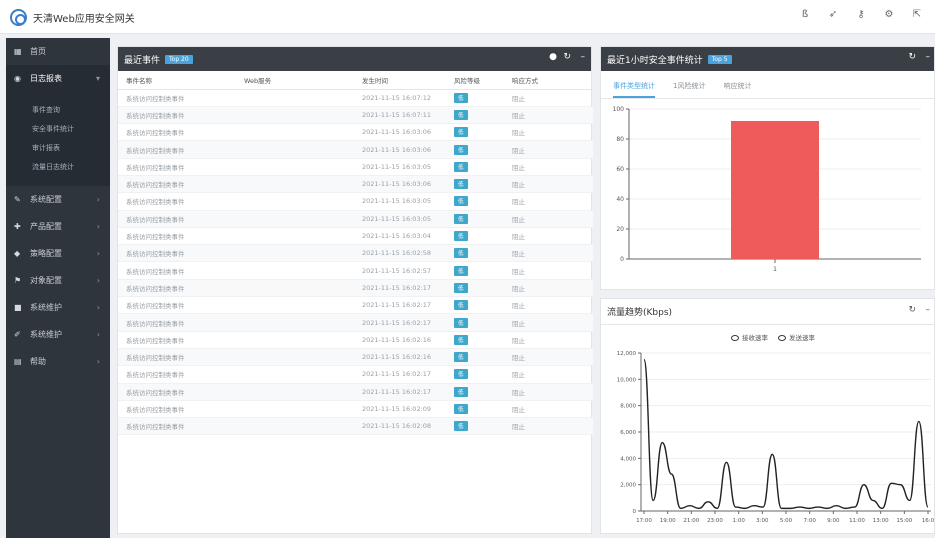 The image size is (935, 538). I want to click on panel-header: 流量趋势(Kbps) ↻ –, so click(767, 312).